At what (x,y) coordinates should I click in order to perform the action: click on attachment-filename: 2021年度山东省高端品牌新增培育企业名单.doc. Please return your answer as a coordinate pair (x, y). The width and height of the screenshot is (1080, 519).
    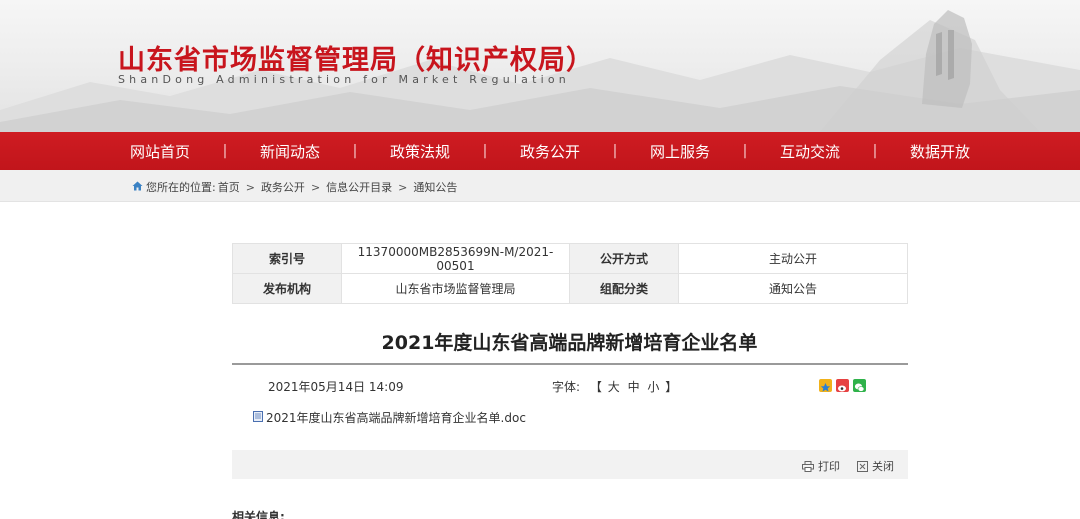
    Looking at the image, I should click on (396, 418).